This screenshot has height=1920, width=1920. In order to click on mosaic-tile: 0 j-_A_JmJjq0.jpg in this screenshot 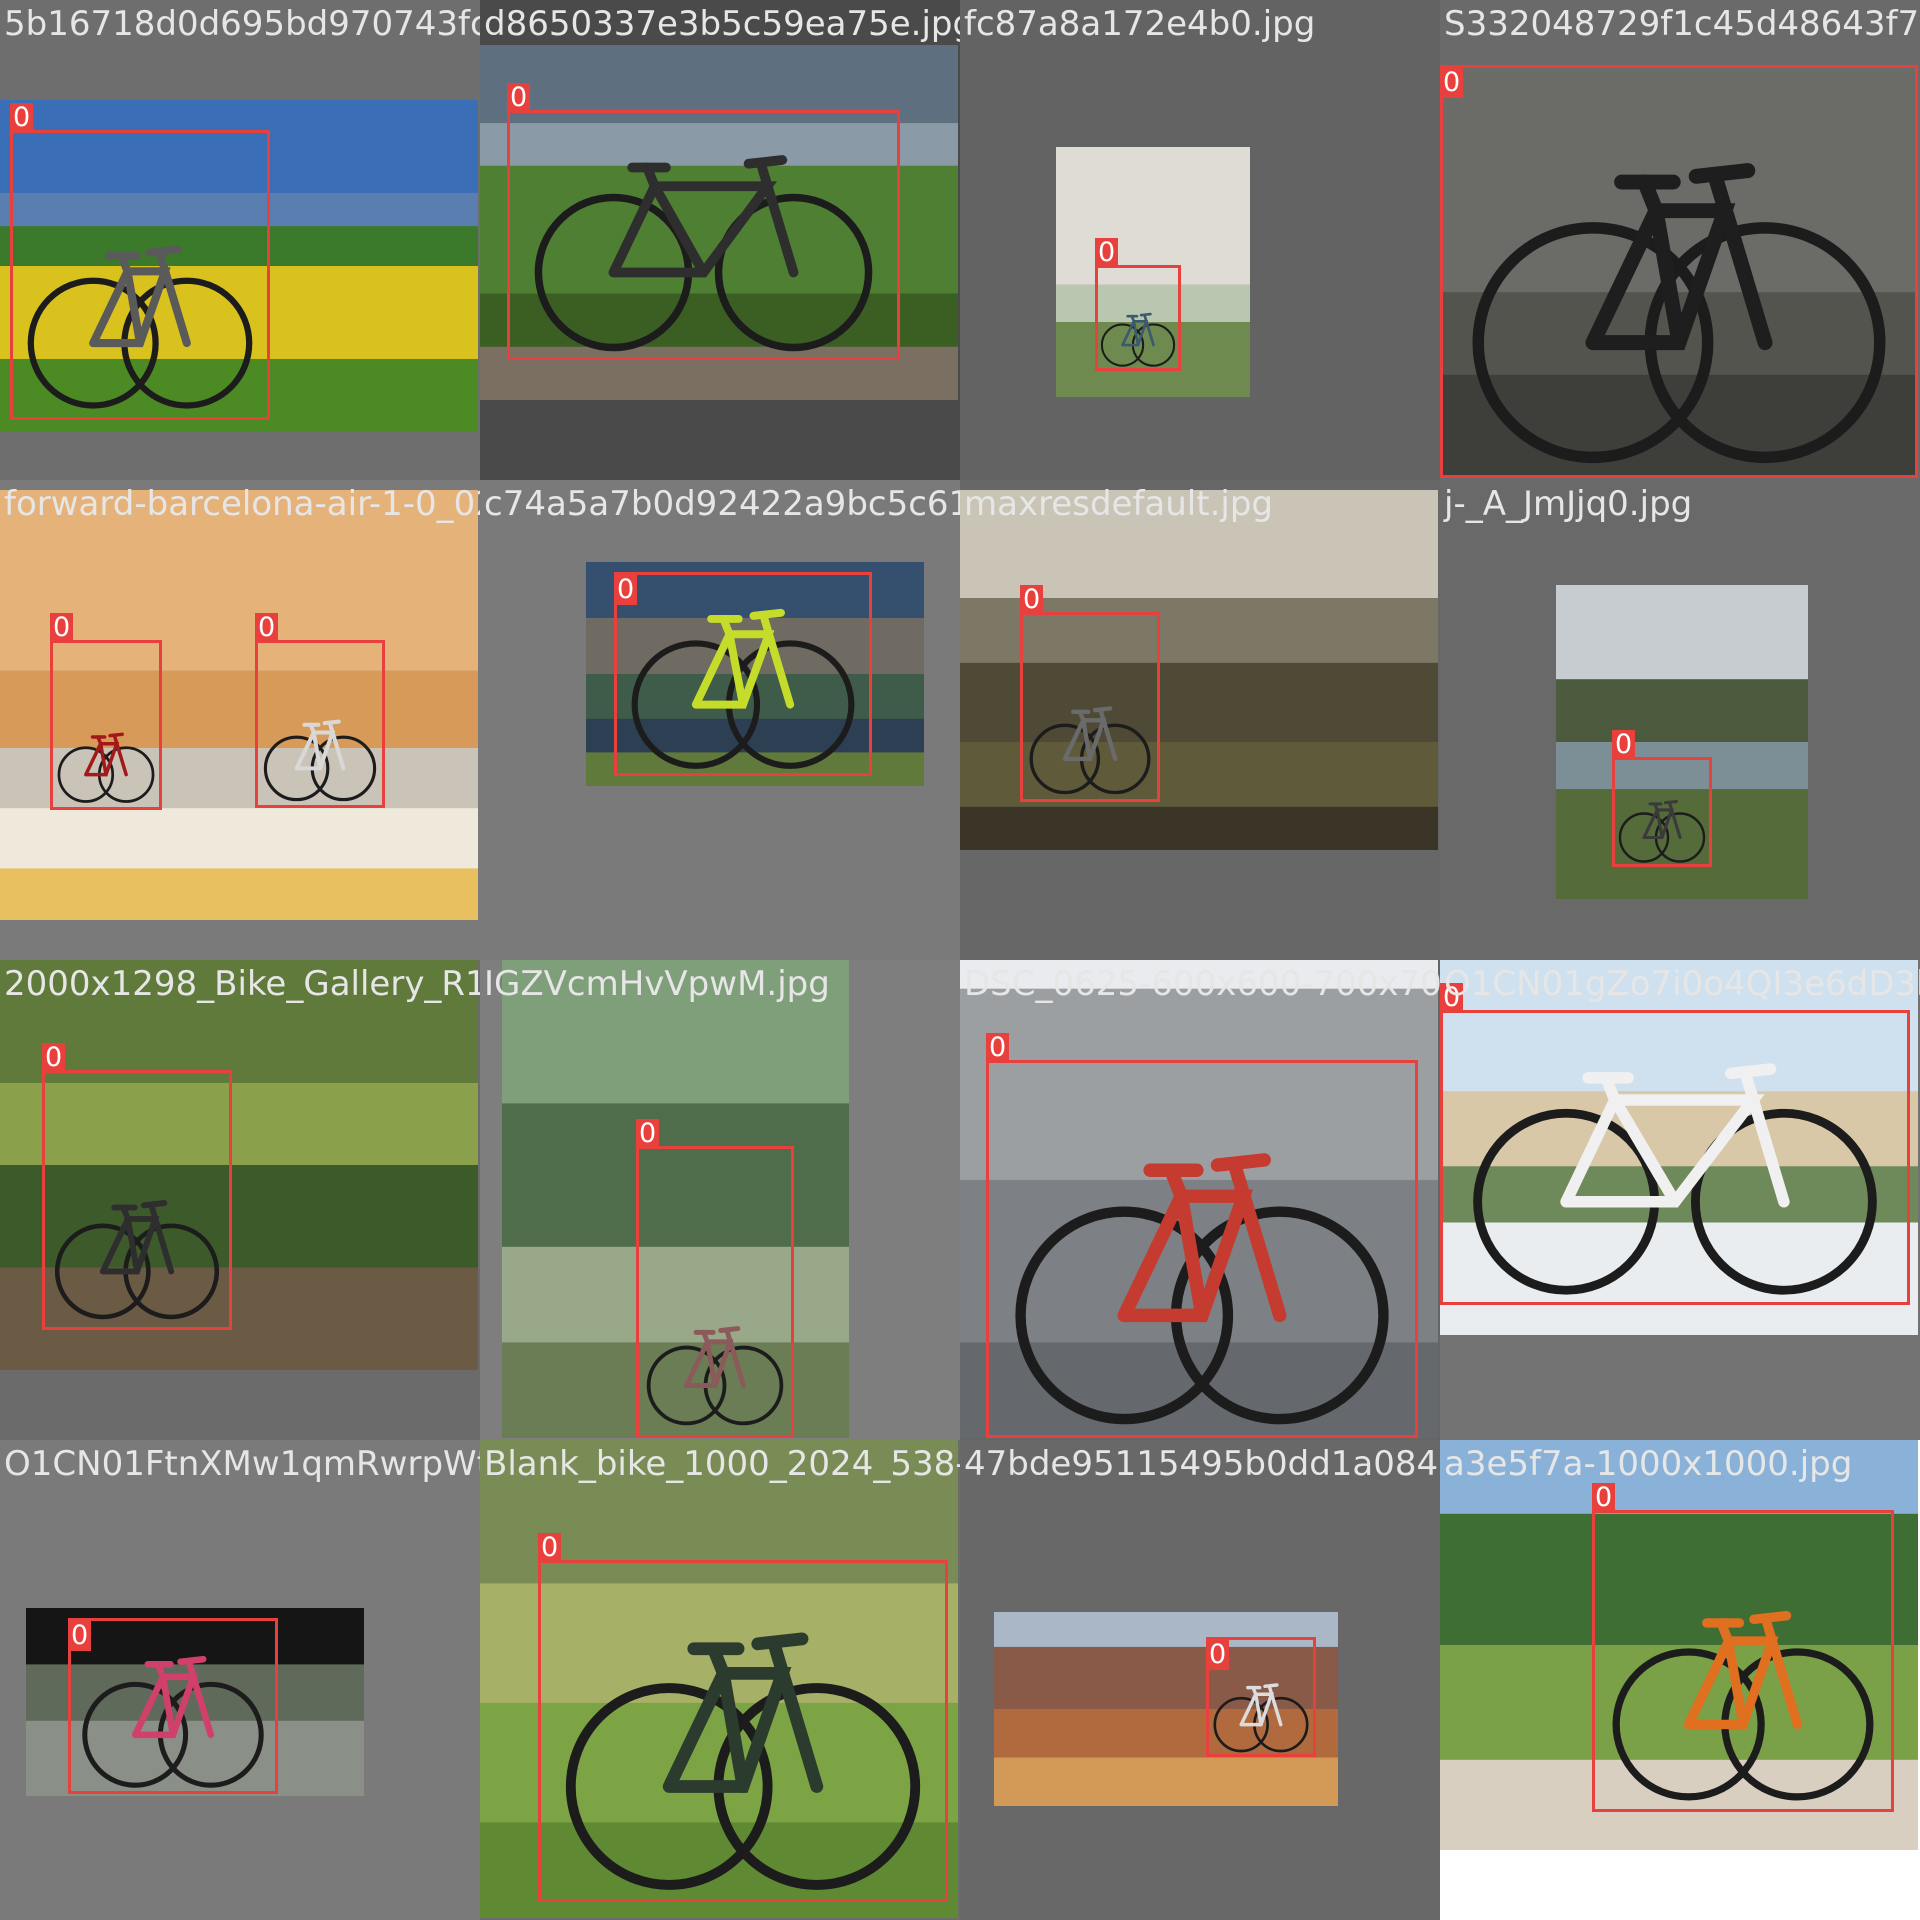, I will do `click(1680, 720)`.